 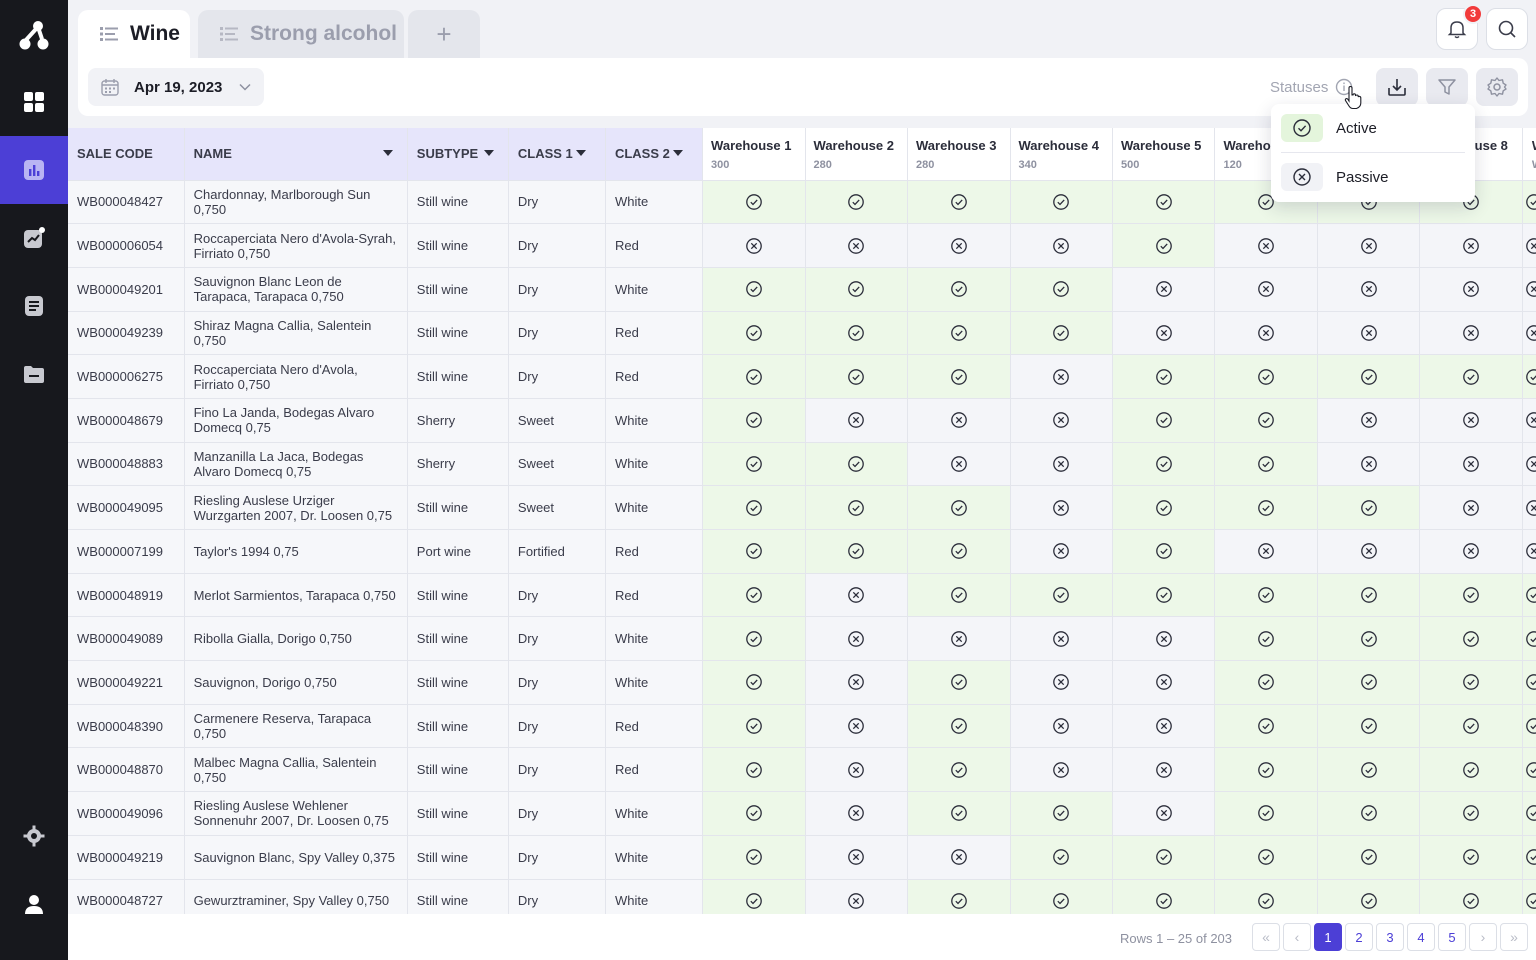 I want to click on sidebar-item-analytics, so click(x=34, y=170).